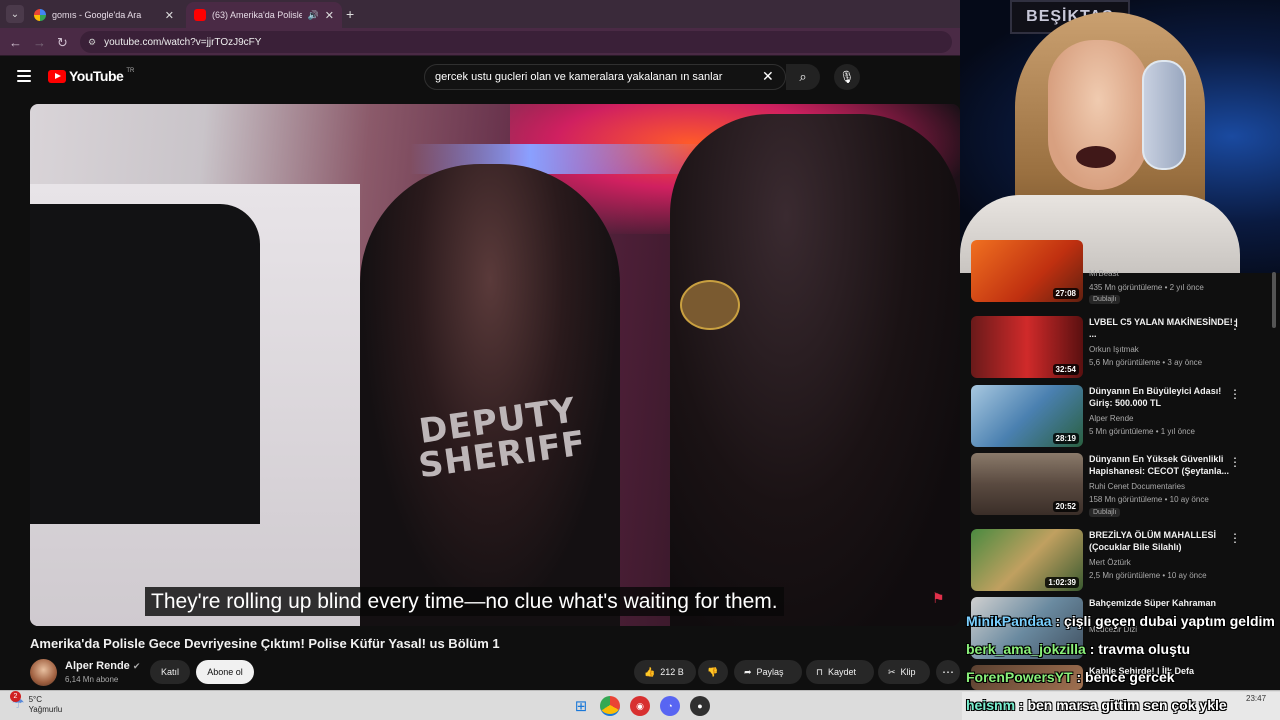 Image resolution: width=1280 pixels, height=720 pixels. Describe the element at coordinates (1078, 649) in the screenshot. I see `chat-message: berk_ama_jokzilla : travma oluştu` at that location.